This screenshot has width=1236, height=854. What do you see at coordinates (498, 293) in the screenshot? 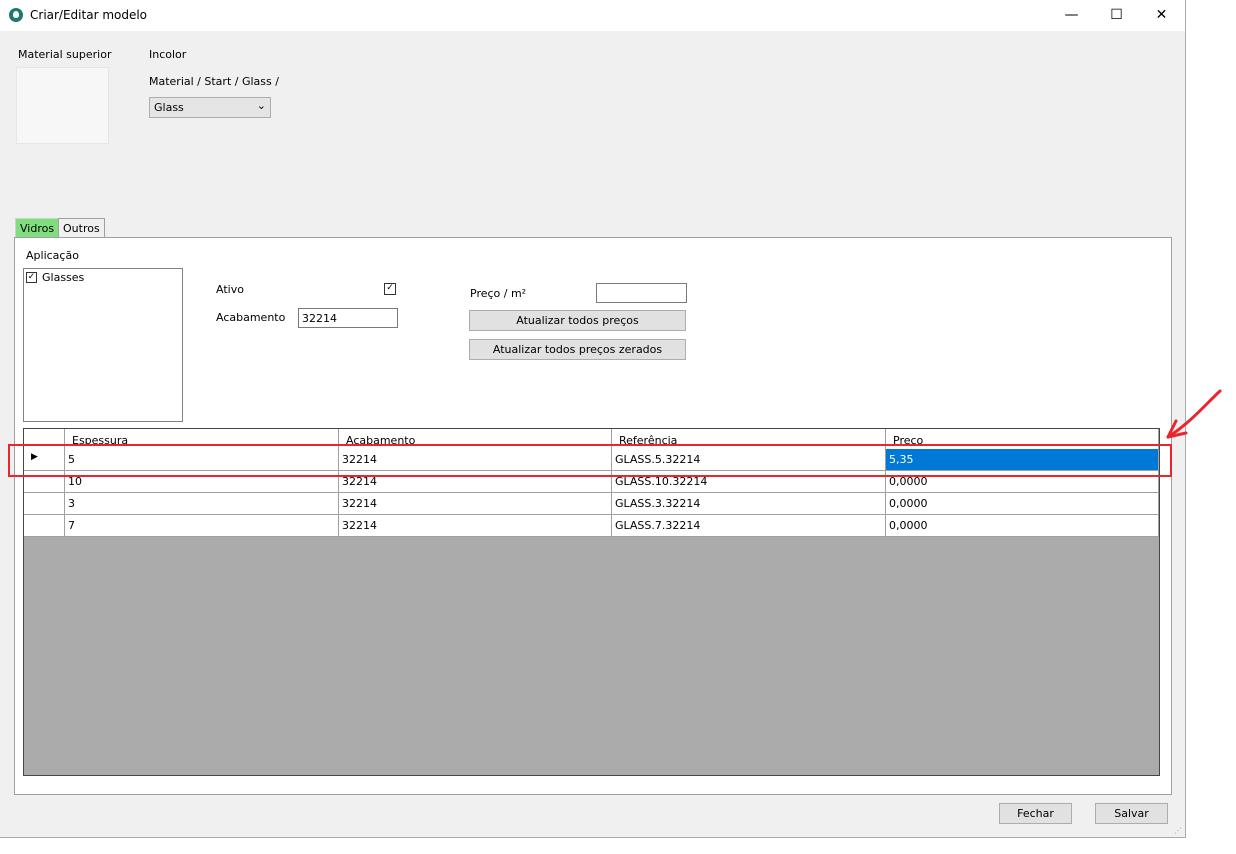
I see `preco-m2-label: Preço / m²` at bounding box center [498, 293].